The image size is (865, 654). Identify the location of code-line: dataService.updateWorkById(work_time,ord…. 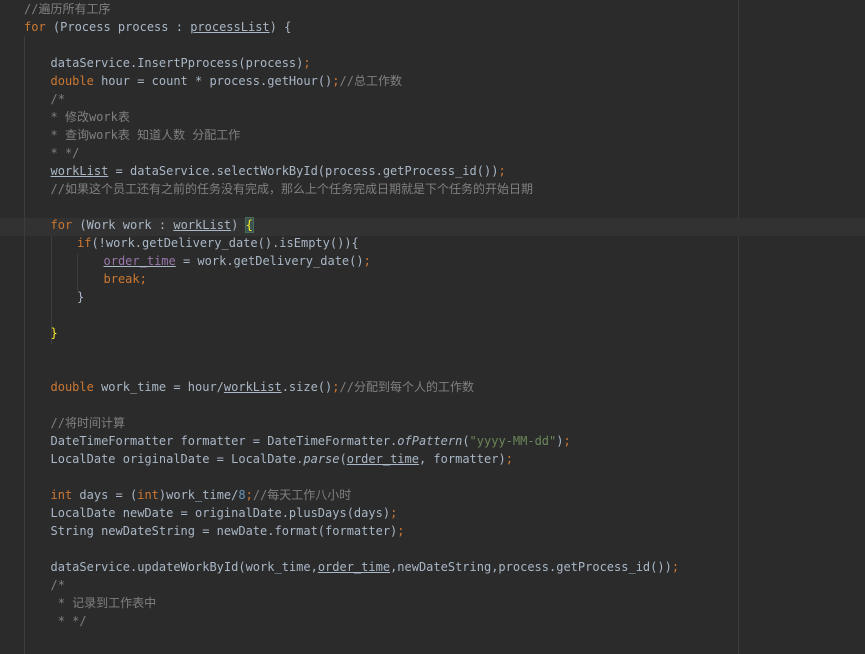
(365, 567).